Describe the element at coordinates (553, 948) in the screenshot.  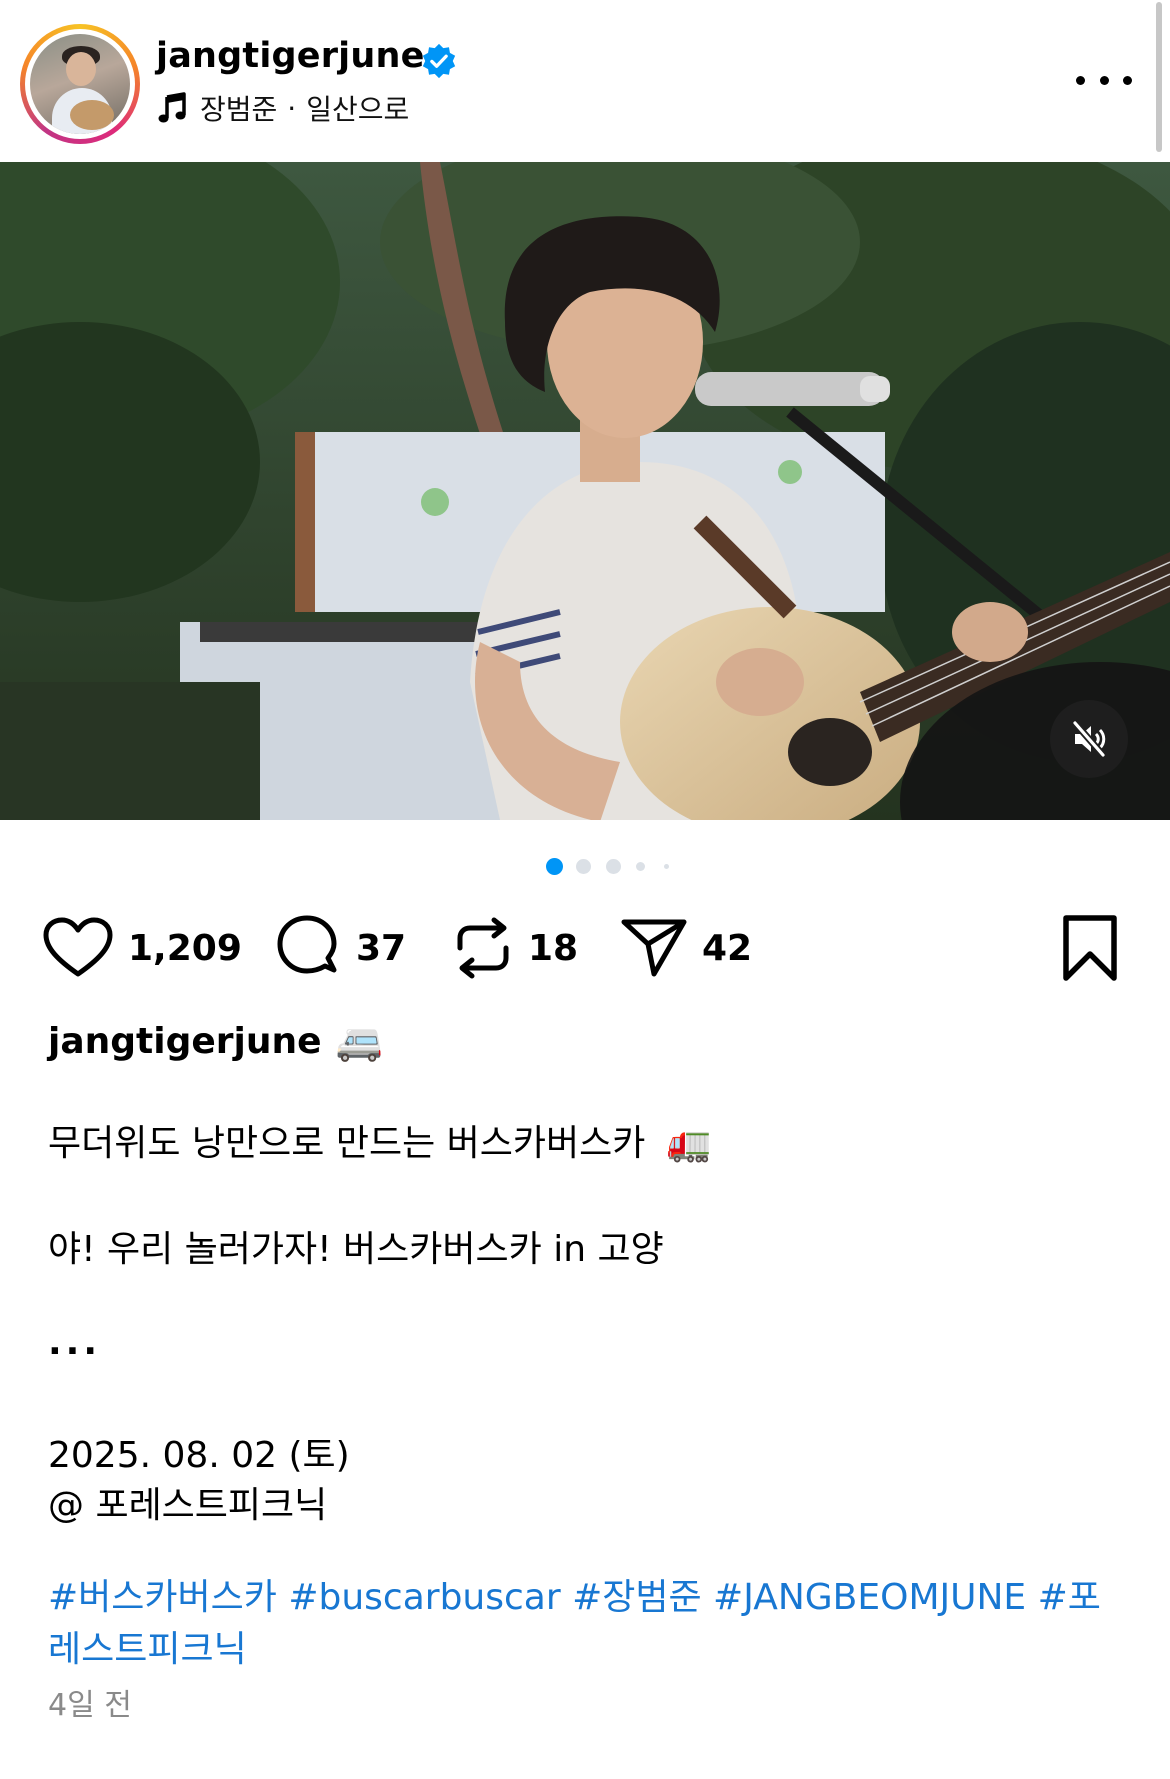
I see `repost-count: 18` at that location.